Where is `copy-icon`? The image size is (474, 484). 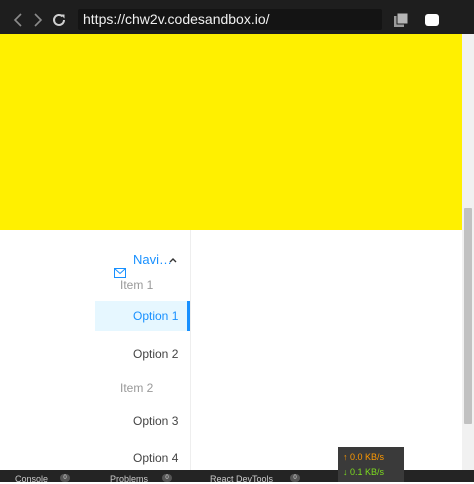 copy-icon is located at coordinates (401, 19).